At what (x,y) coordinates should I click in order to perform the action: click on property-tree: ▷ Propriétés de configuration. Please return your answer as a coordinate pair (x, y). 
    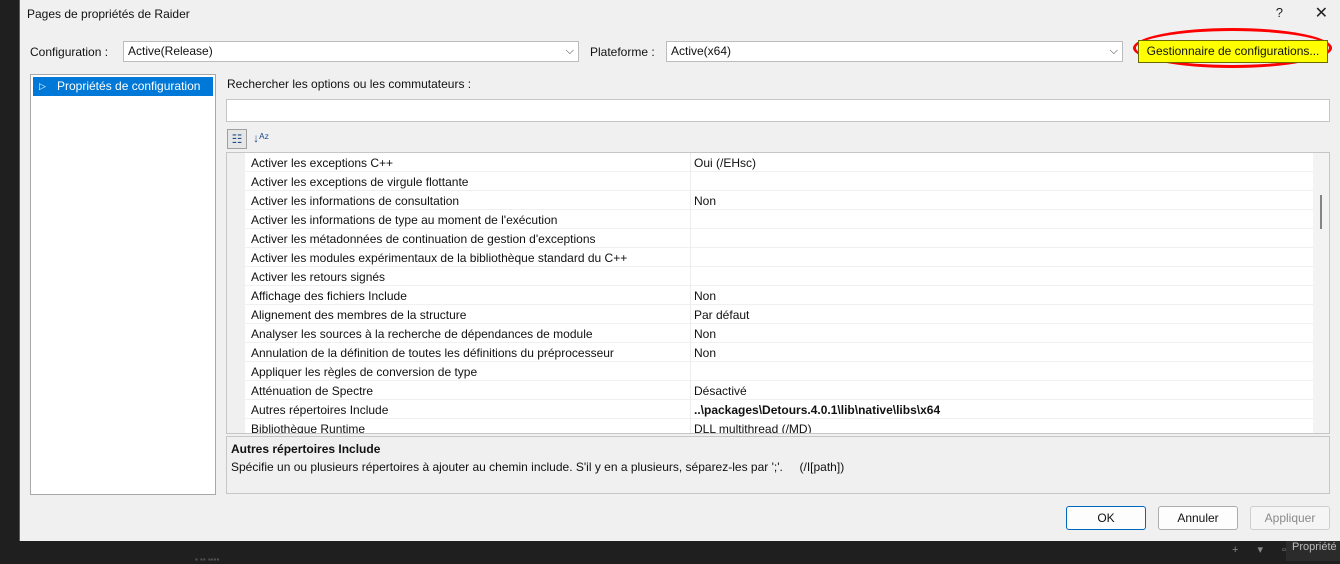
    Looking at the image, I should click on (123, 284).